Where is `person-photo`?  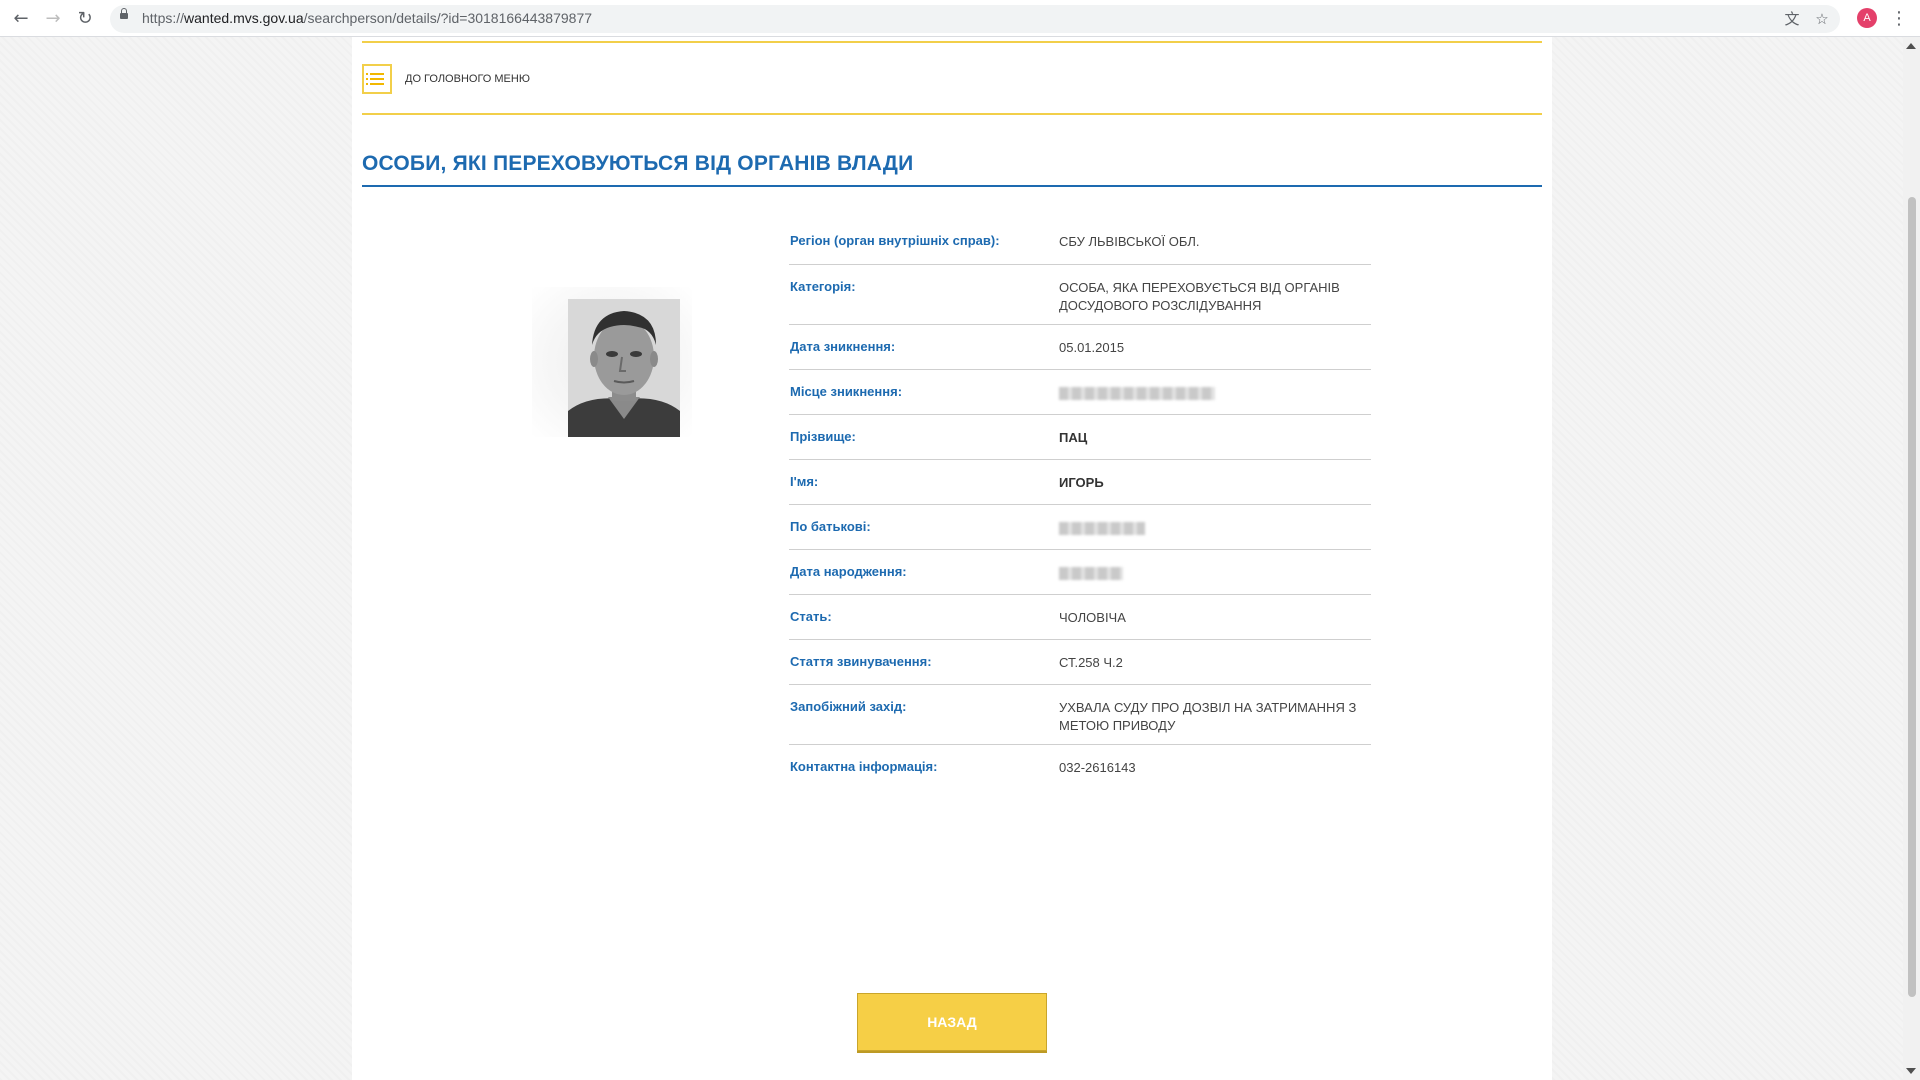 person-photo is located at coordinates (624, 368).